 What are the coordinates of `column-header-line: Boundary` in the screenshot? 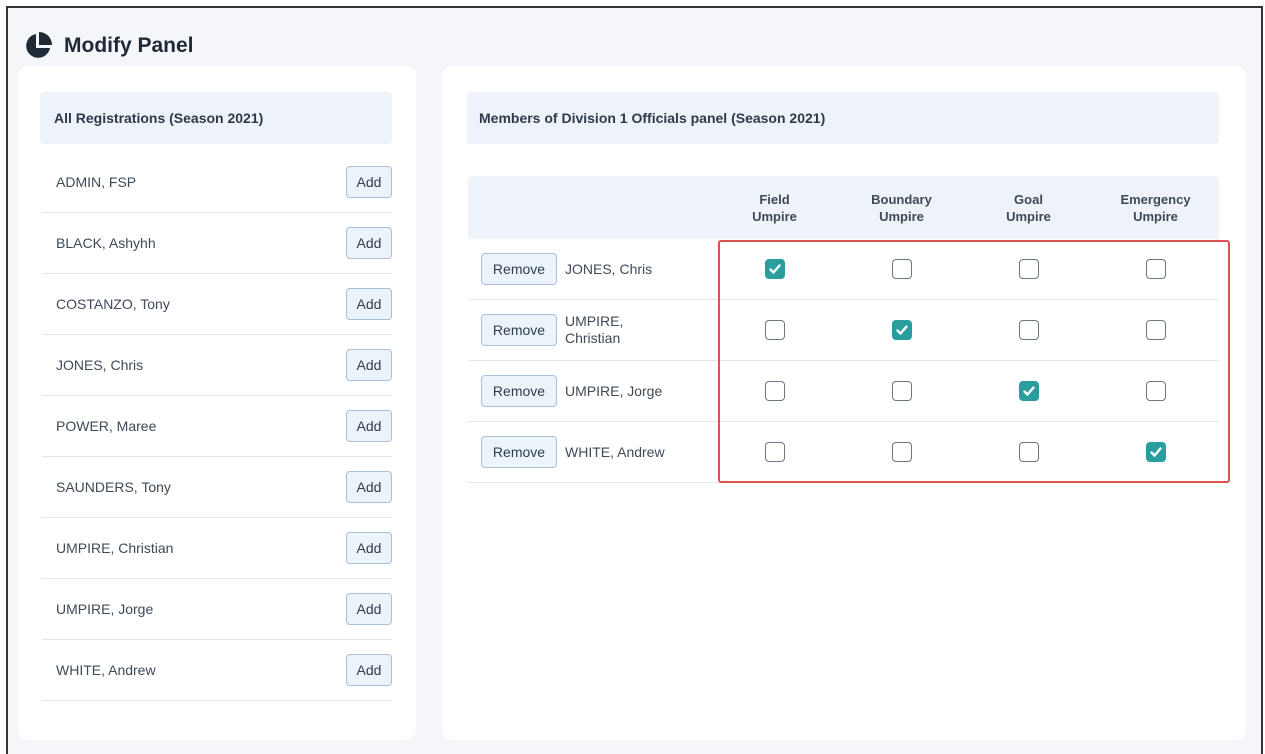 It's located at (901, 199).